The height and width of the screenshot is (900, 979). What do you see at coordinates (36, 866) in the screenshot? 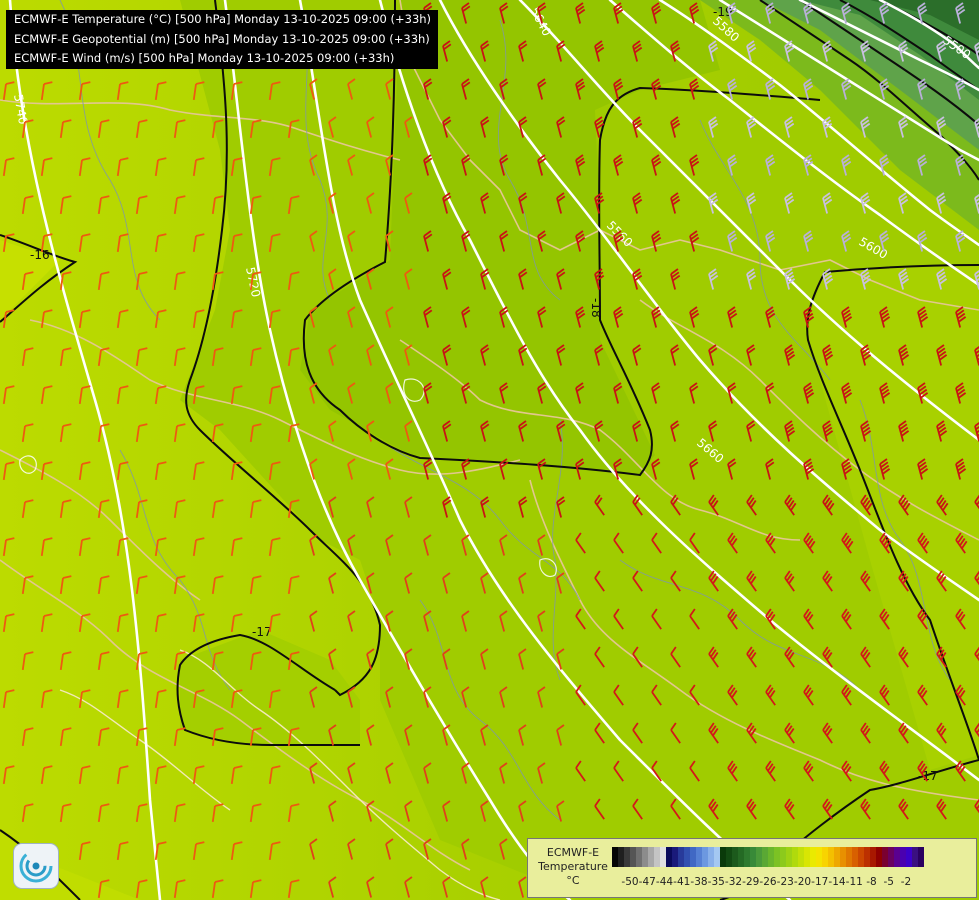
I see `logo-icon` at bounding box center [36, 866].